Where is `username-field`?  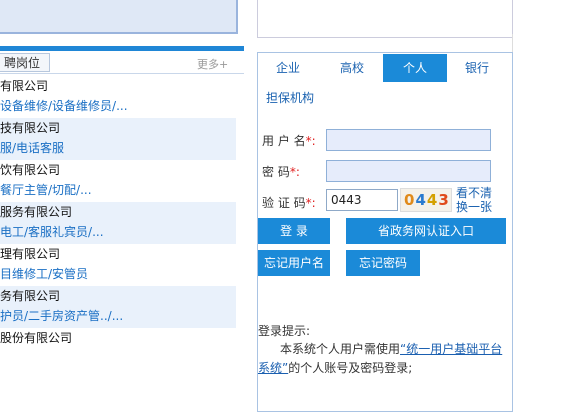 username-field is located at coordinates (408, 140).